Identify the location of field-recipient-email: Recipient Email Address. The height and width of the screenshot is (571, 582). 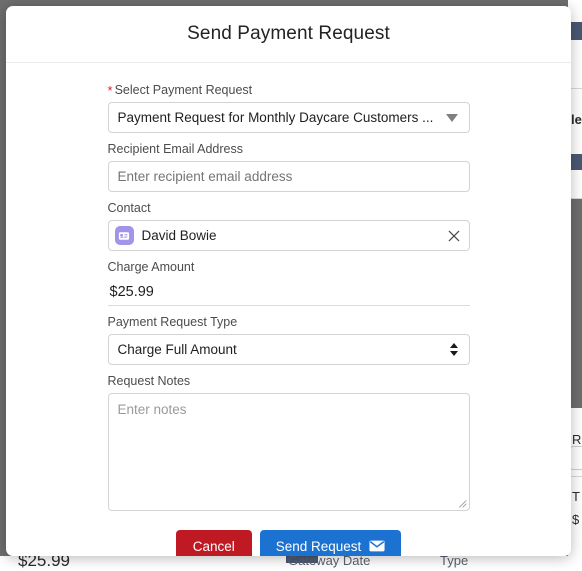
(289, 167).